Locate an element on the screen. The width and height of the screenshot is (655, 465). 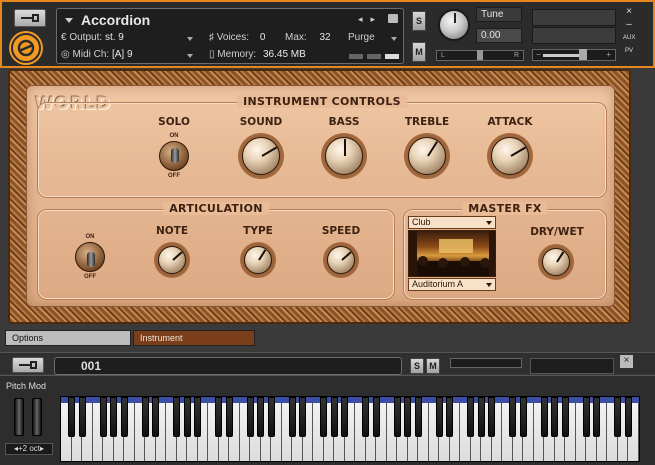
pan-handle is located at coordinates (480, 55).